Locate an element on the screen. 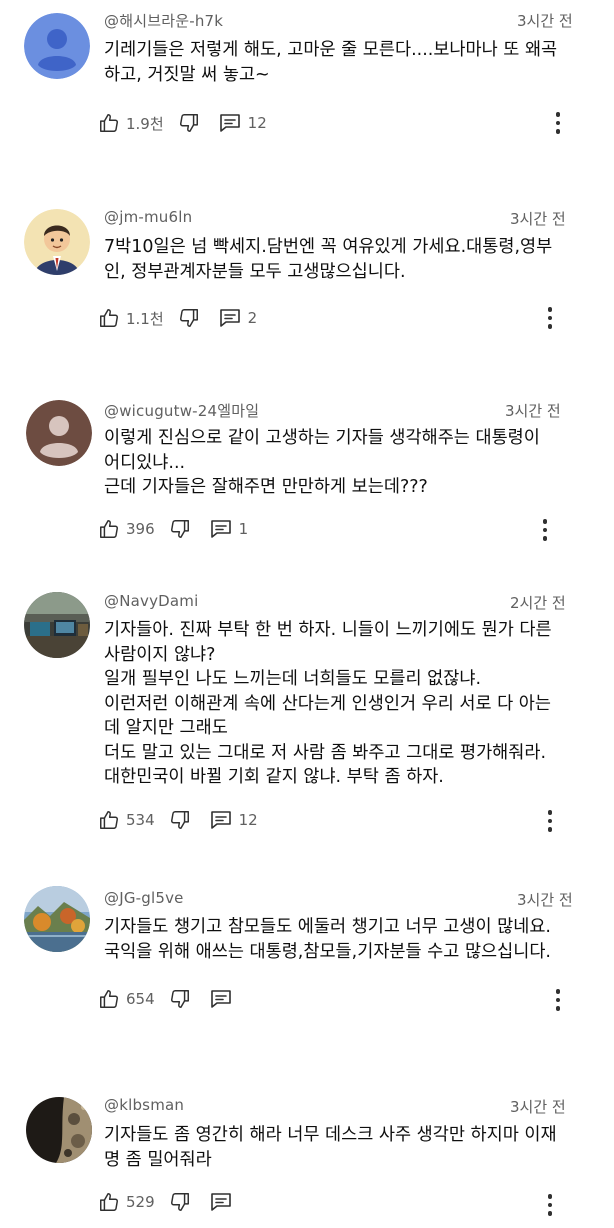 Image resolution: width=614 pixels, height=1228 pixels. comment-actions: 1.9천 12 is located at coordinates (182, 123).